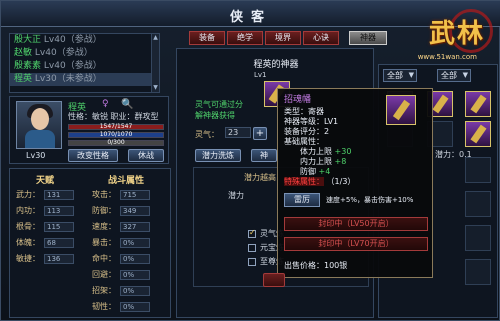 The height and width of the screenshot is (321, 500). What do you see at coordinates (207, 38) in the screenshot?
I see `tab-equipment: 装备` at bounding box center [207, 38].